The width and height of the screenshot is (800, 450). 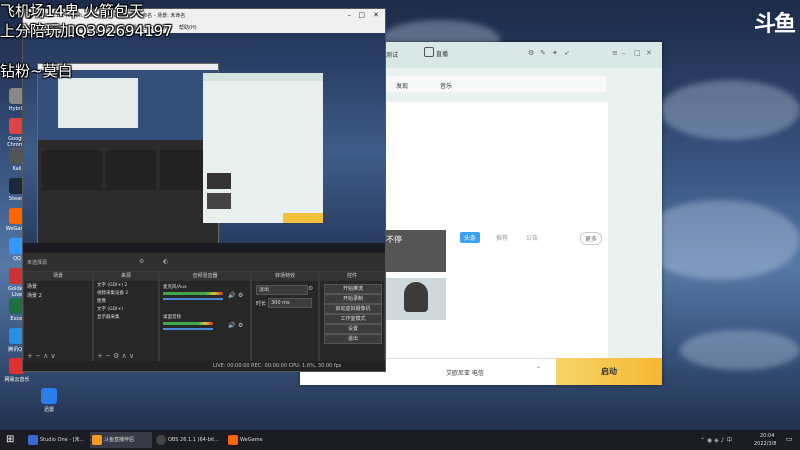 I want to click on source-item: 文字 (GDI+), so click(x=126, y=309).